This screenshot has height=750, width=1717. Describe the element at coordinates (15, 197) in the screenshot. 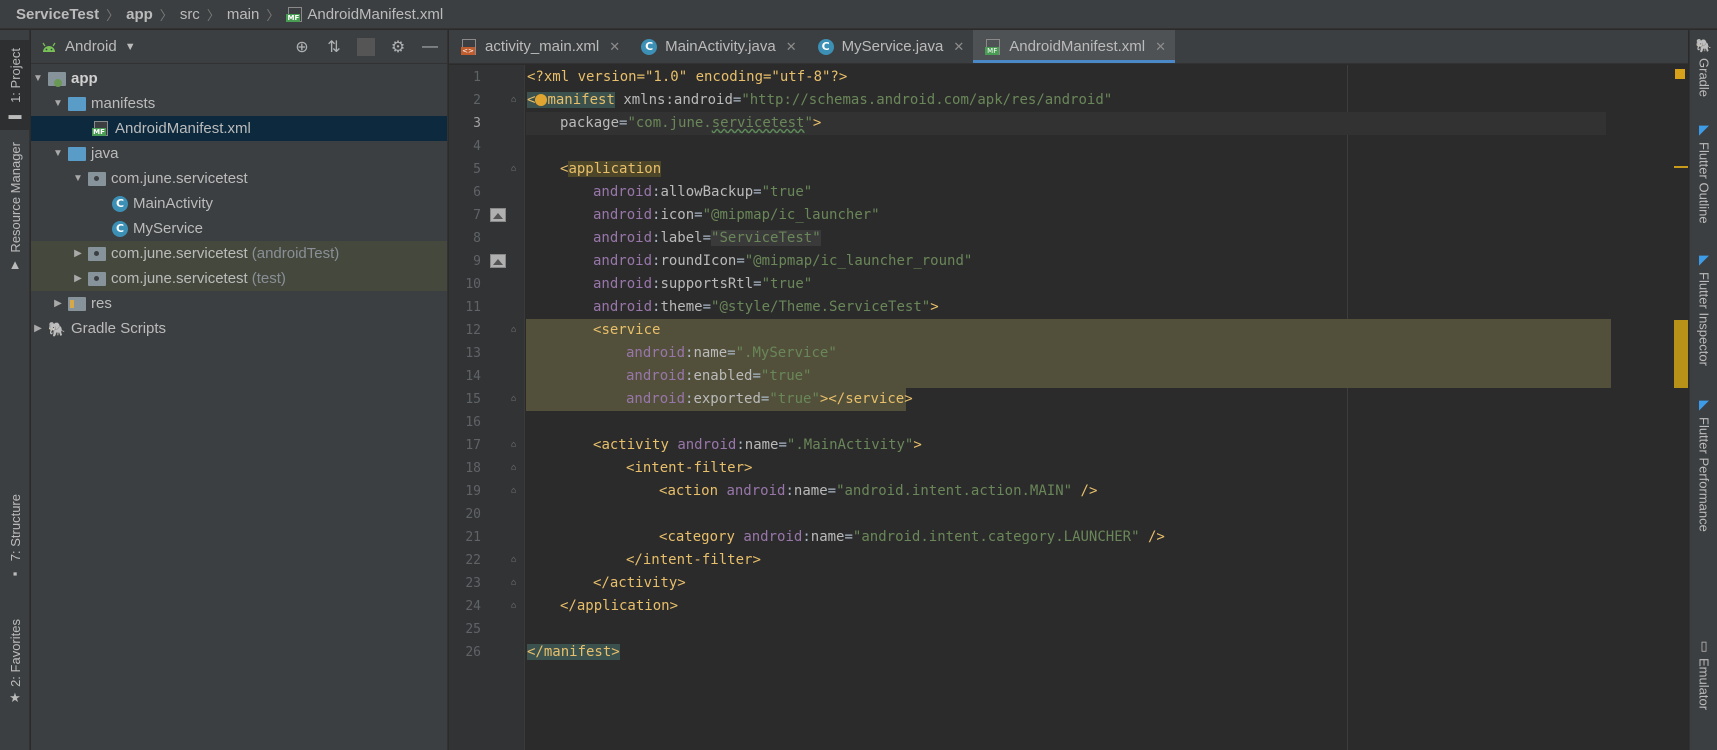

I see `tool-tab-resource-manager-label: Resource Manager` at that location.